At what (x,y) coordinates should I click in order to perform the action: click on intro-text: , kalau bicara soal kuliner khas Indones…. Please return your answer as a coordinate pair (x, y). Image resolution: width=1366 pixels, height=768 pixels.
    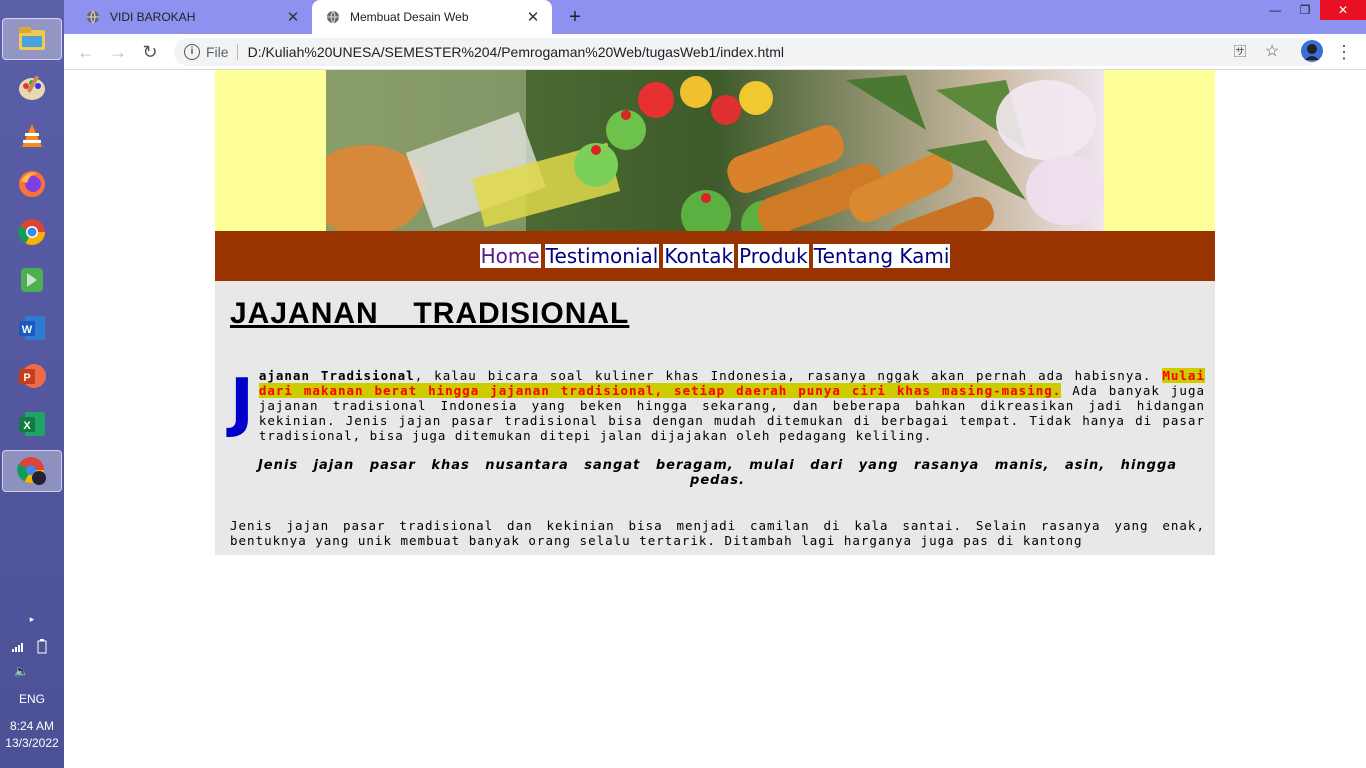
    Looking at the image, I should click on (788, 375).